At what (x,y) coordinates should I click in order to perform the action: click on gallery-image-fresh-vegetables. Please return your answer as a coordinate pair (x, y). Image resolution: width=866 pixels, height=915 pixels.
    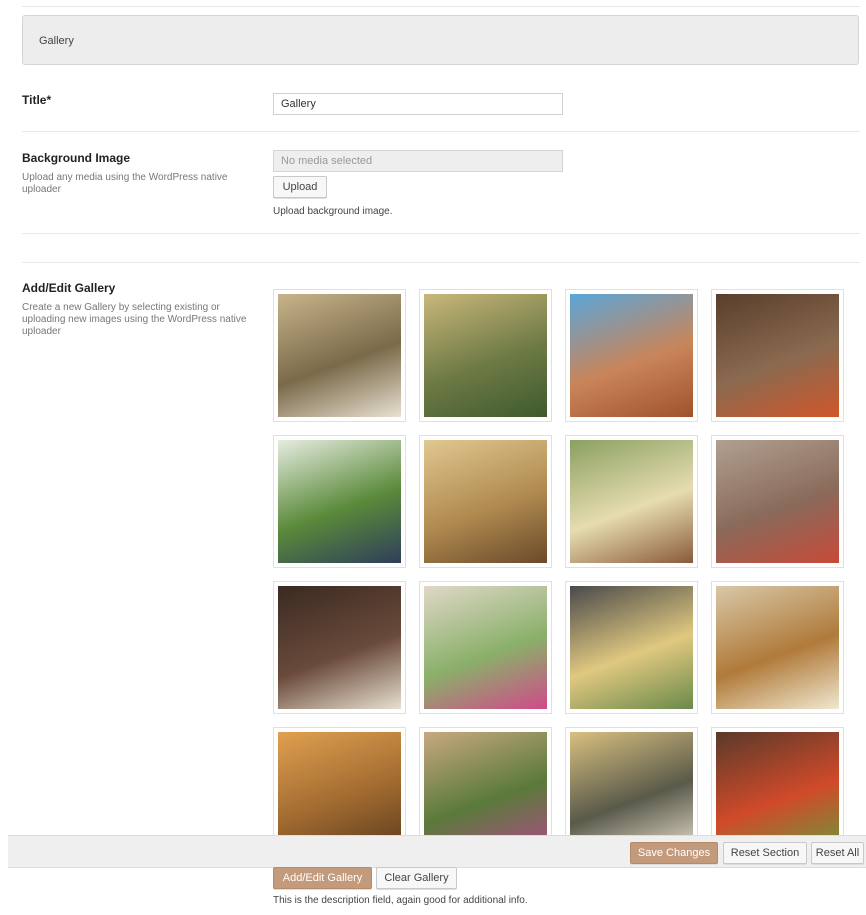
    Looking at the image, I should click on (777, 781).